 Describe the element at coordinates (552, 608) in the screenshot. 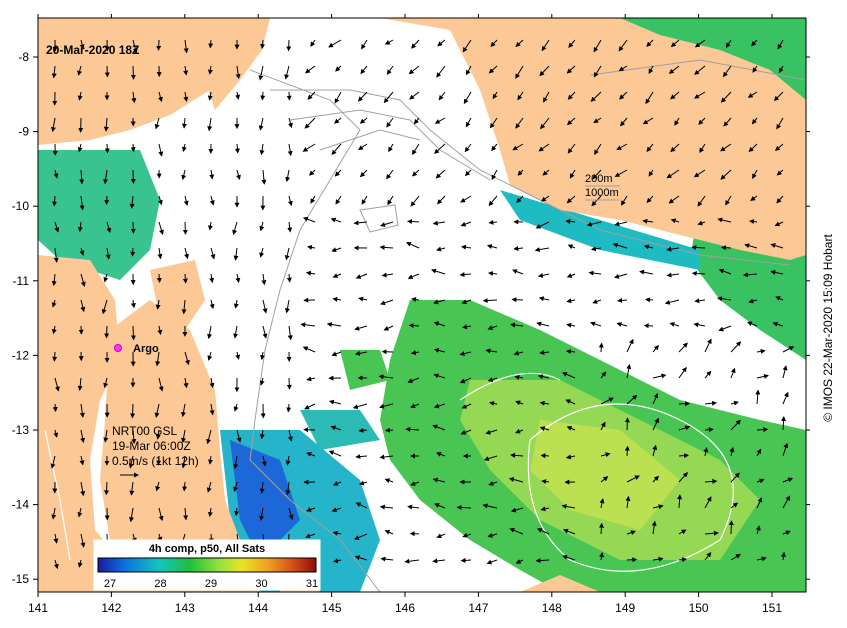

I see `x-tick-label: 148` at that location.